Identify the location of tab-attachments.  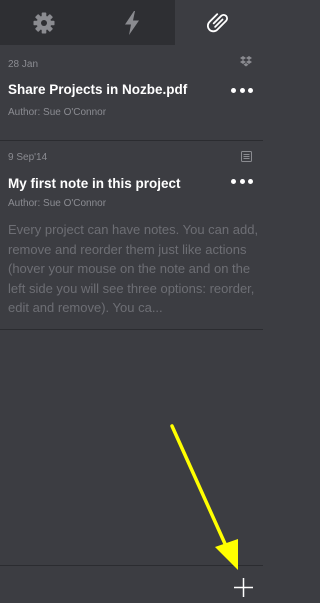
(219, 22).